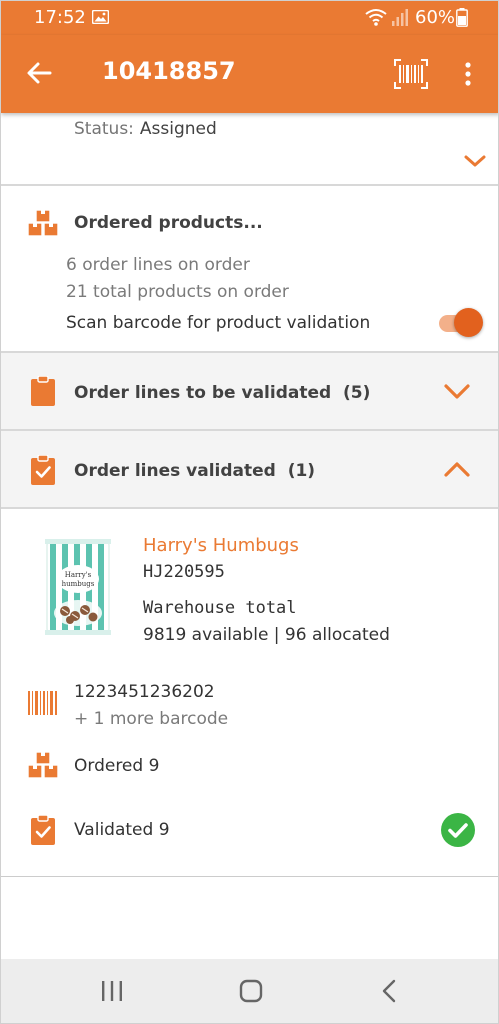 This screenshot has width=499, height=1024. I want to click on section-validated-title: Order lines validated (1), so click(194, 471).